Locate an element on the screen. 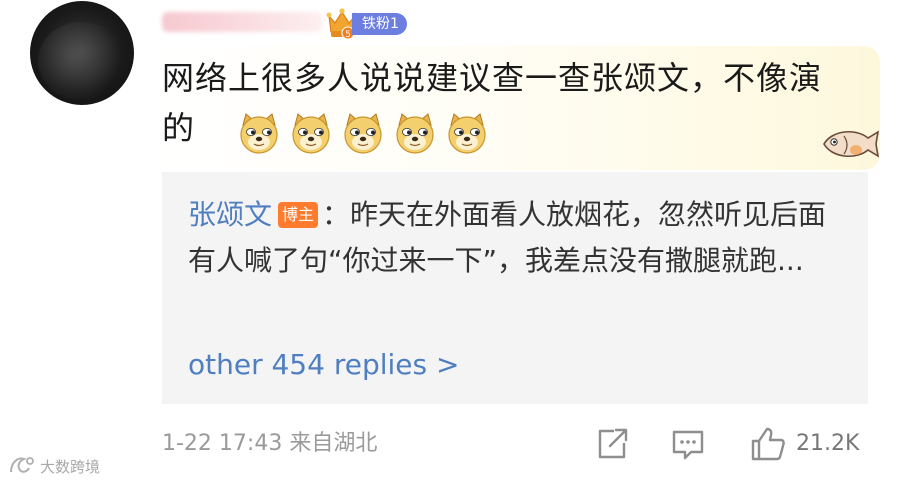 This screenshot has width=900, height=485. more-replies-link: other 454 replies > is located at coordinates (323, 365).